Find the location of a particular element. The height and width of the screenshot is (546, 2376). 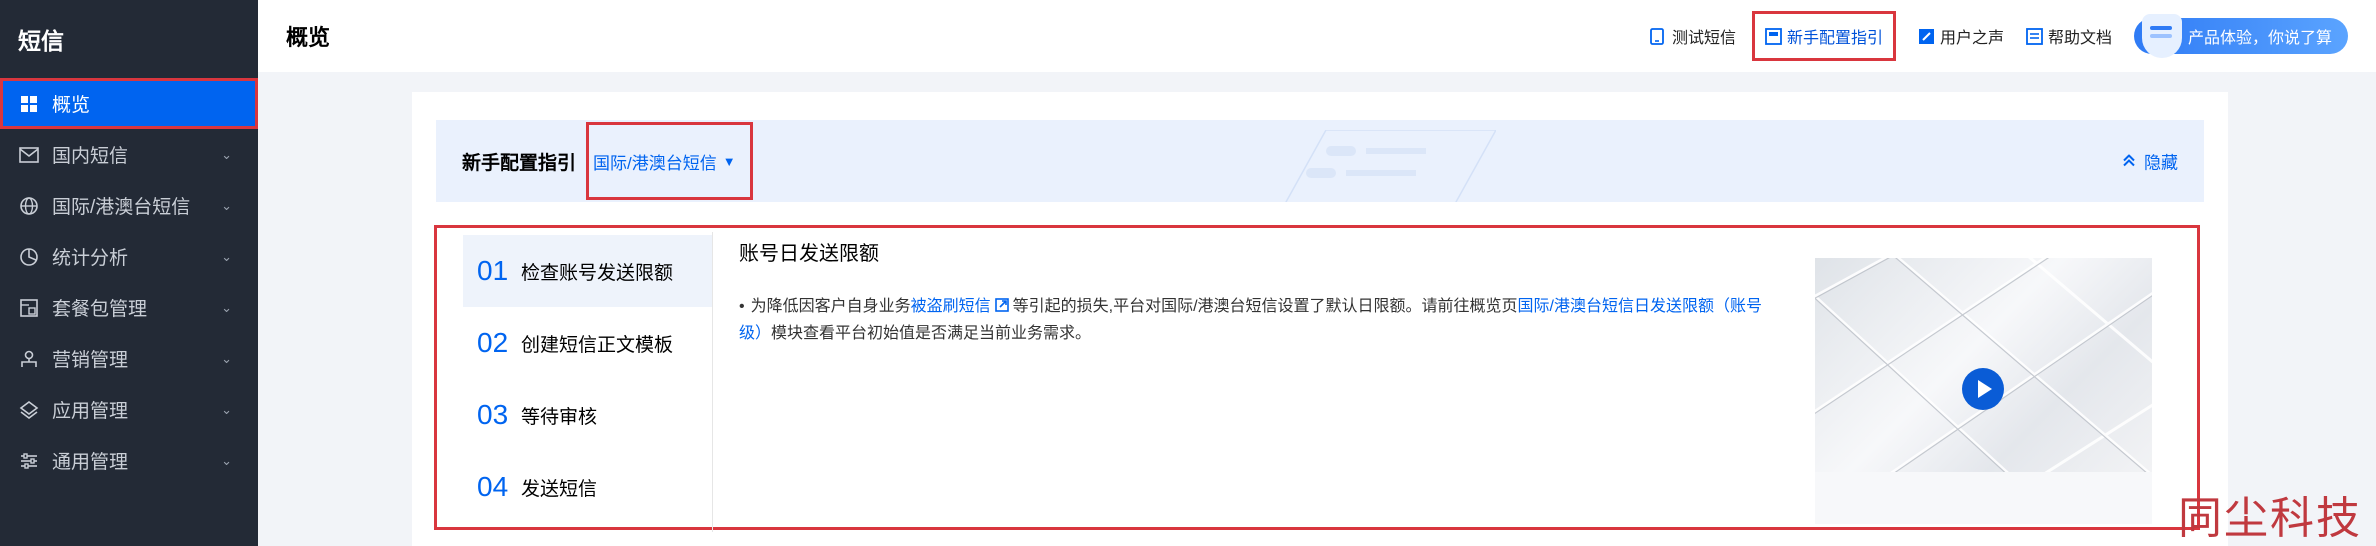

step-label: 发送短信 is located at coordinates (559, 489).